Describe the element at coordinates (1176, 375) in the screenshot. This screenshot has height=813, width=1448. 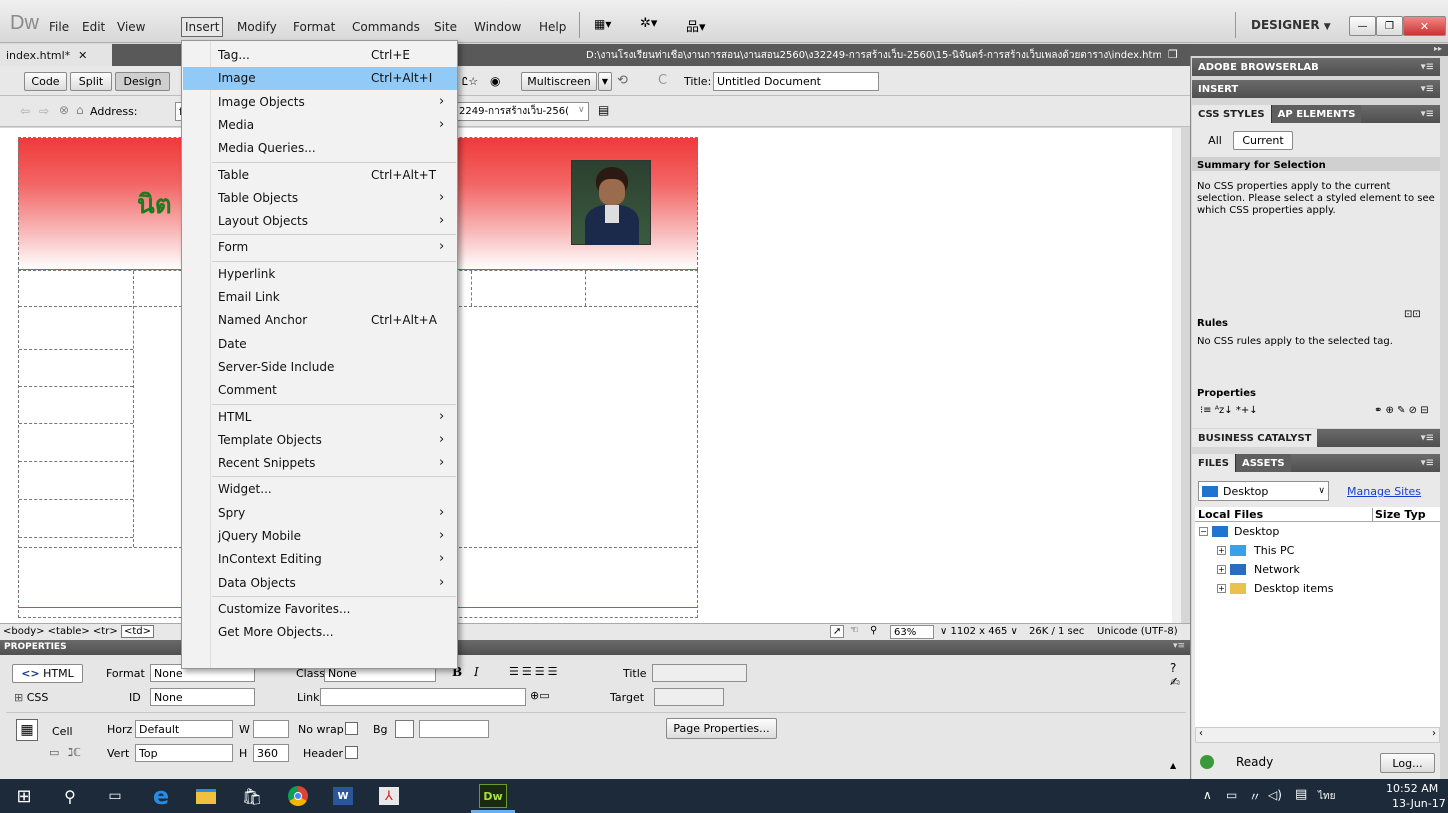
I see `canvas-scrollbar` at that location.